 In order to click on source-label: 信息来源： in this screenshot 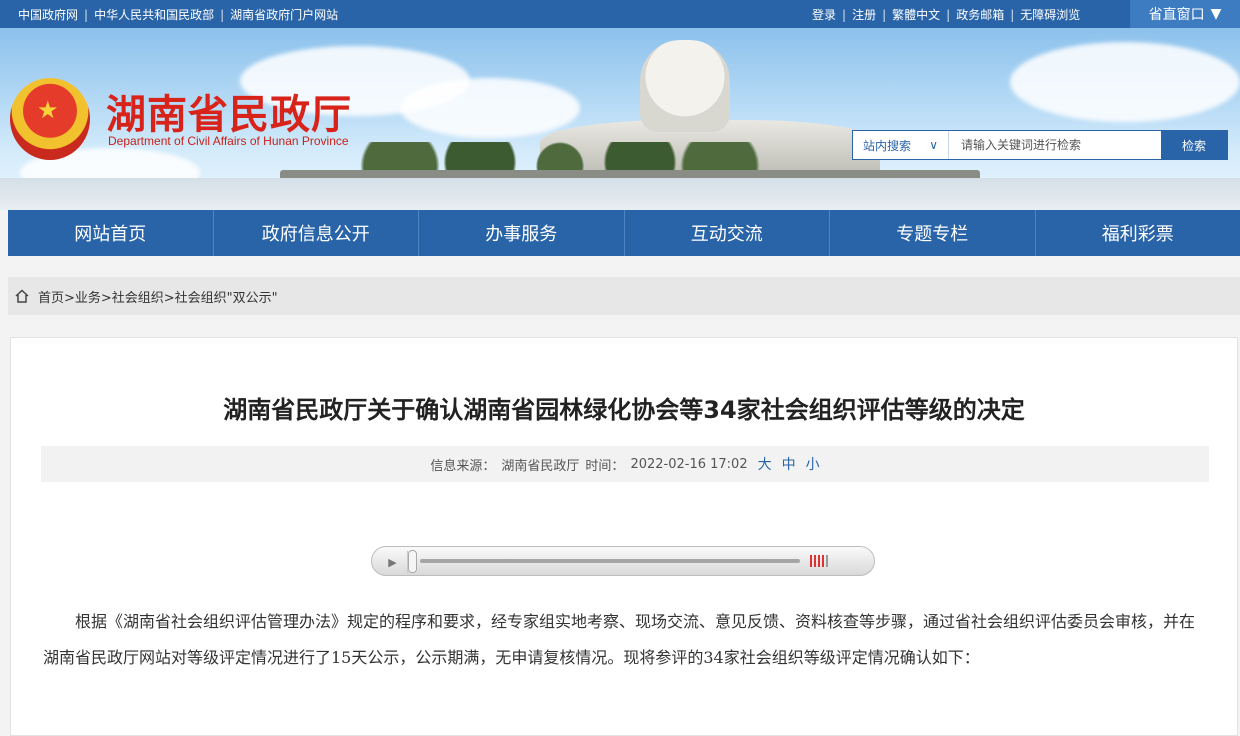, I will do `click(463, 466)`.